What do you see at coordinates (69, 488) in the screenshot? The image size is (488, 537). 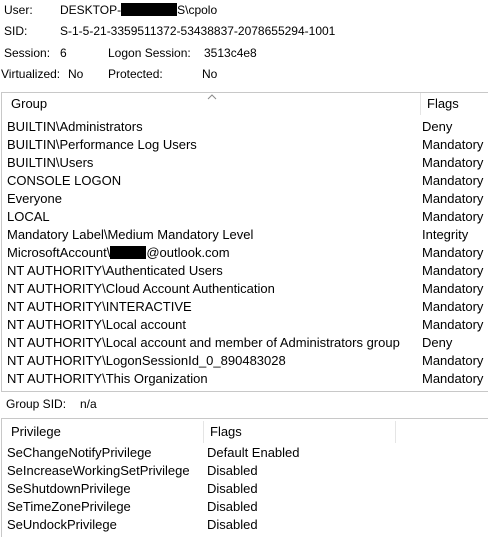 I see `privilege-name-cell: SeShutdownPrivilege` at bounding box center [69, 488].